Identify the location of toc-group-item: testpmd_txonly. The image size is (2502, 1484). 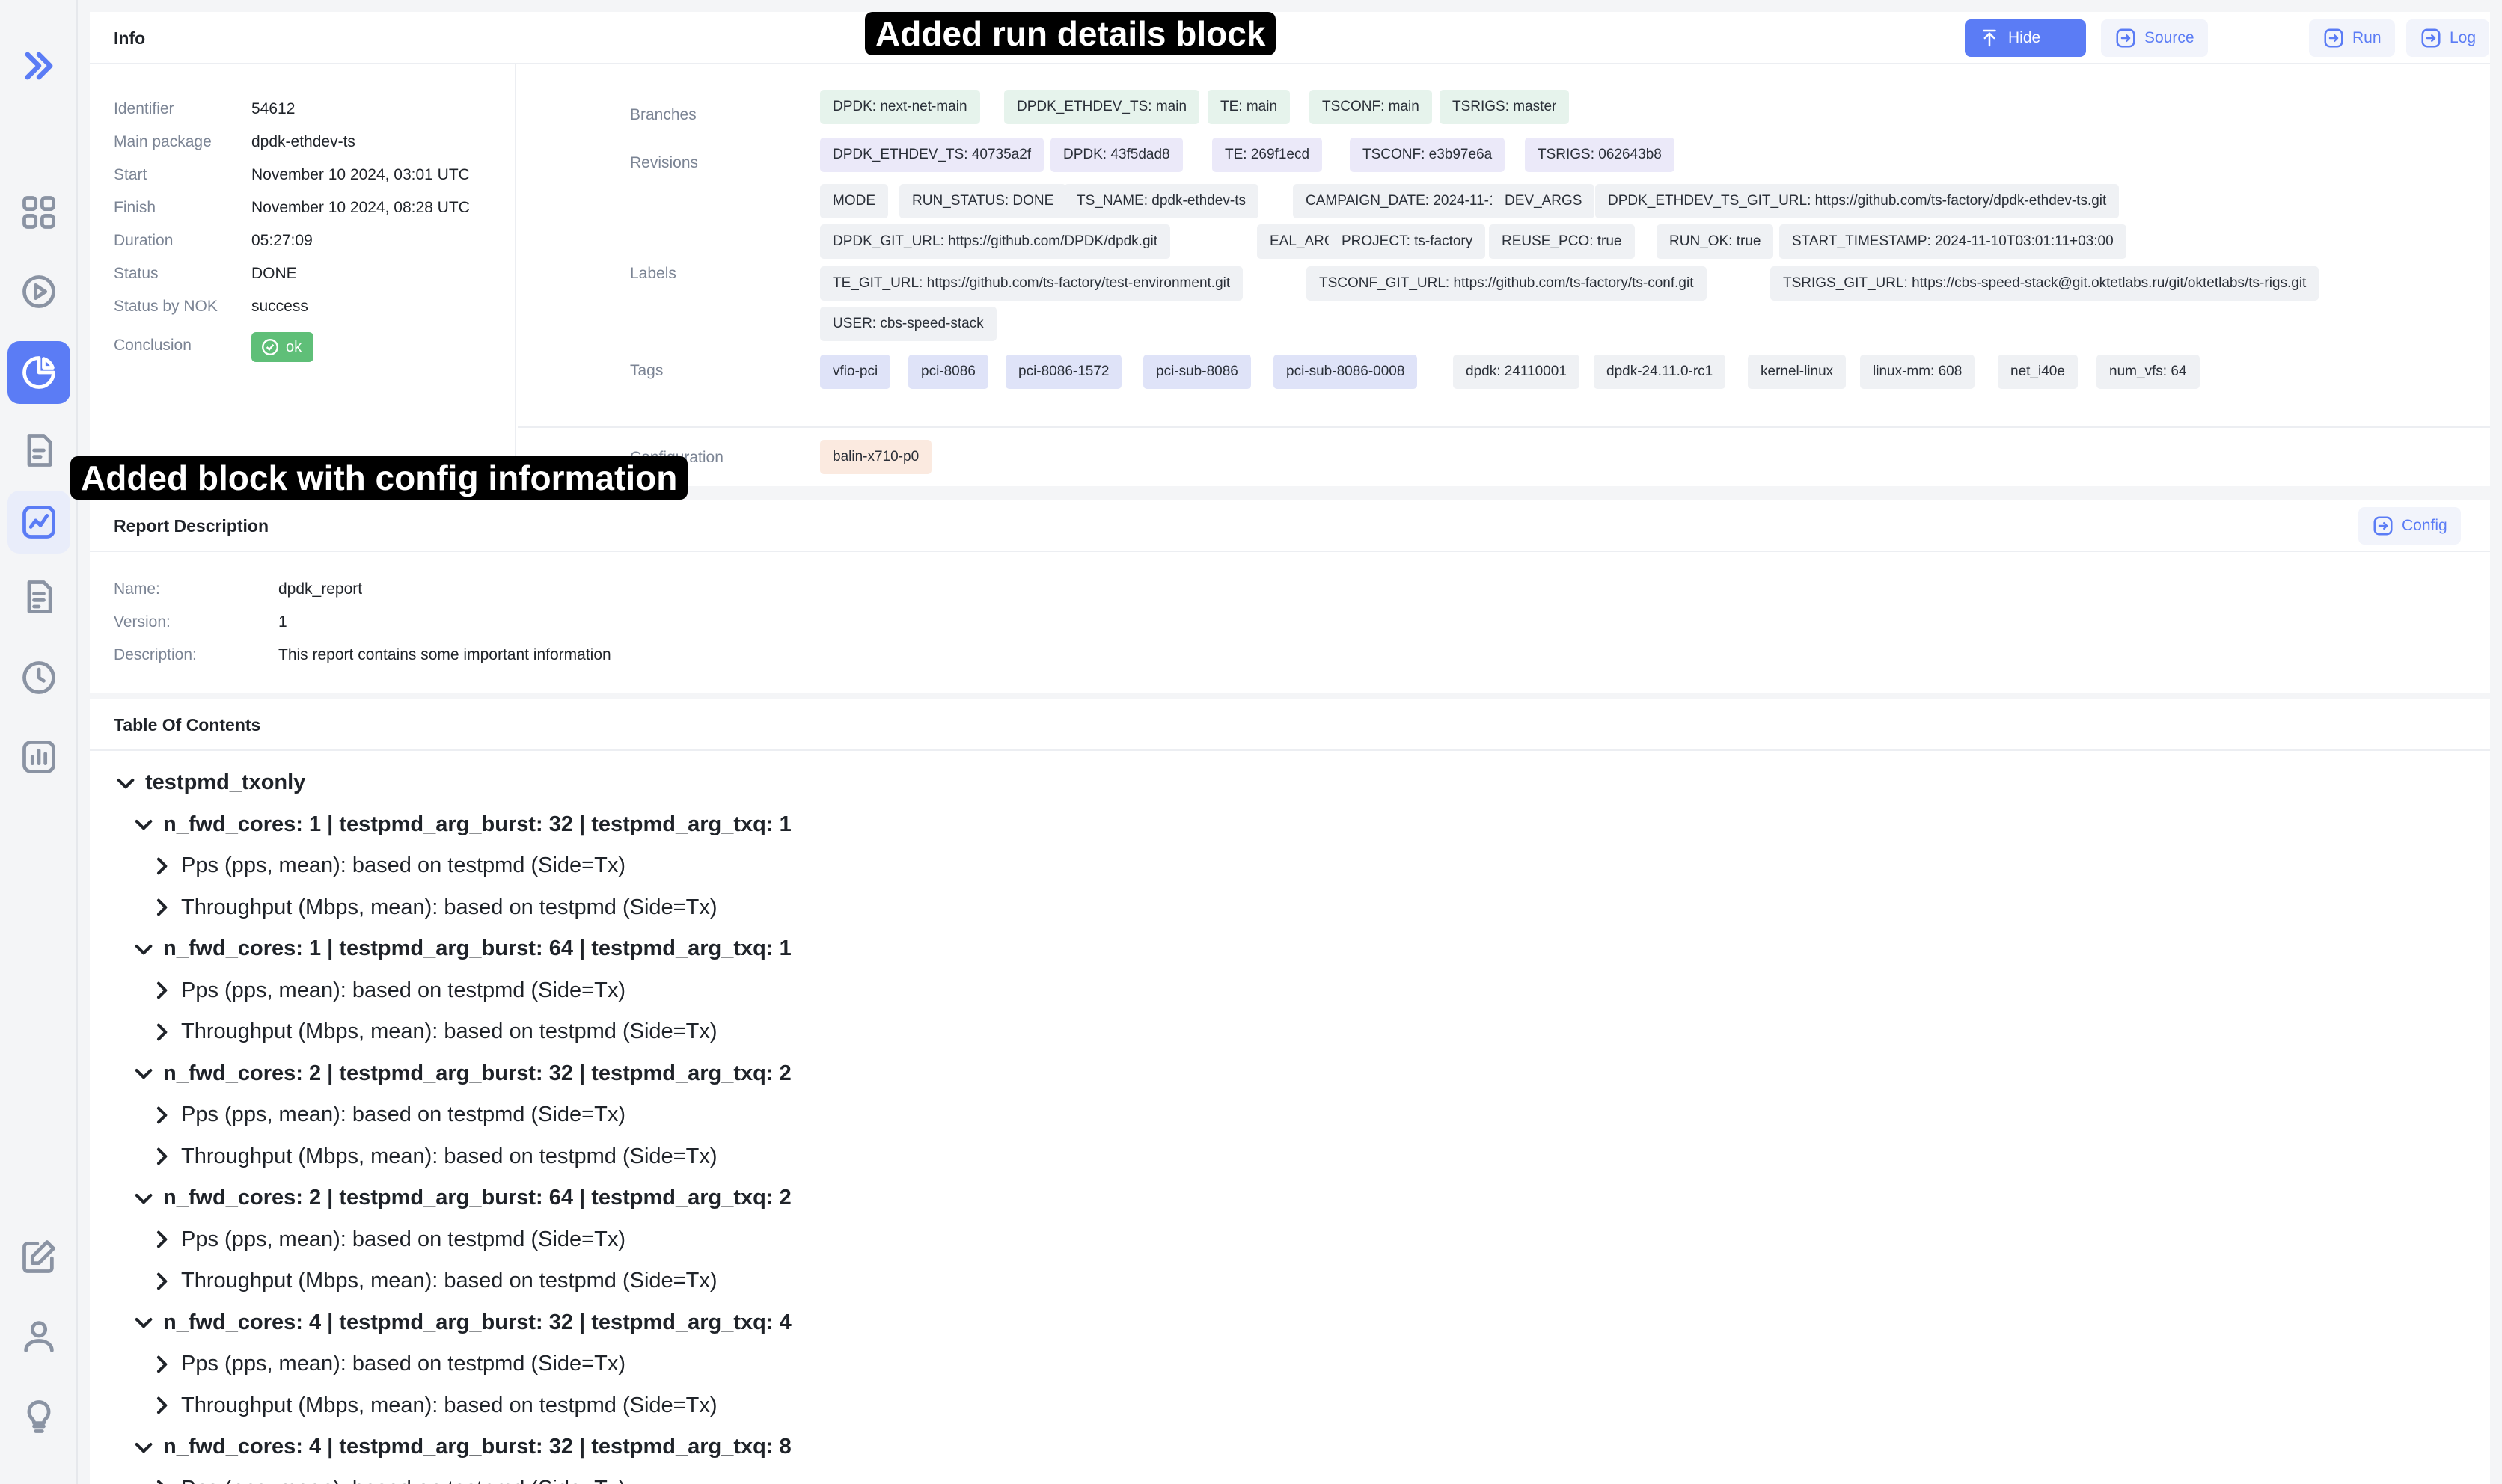
(209, 782).